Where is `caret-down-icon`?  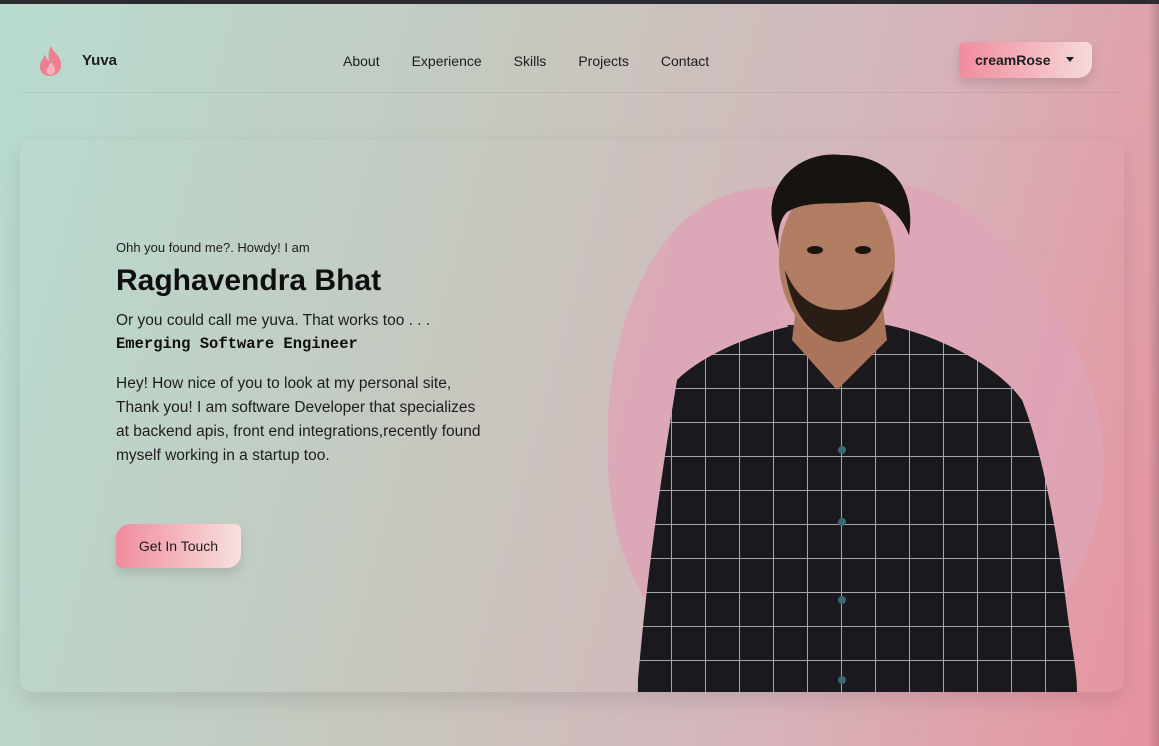
caret-down-icon is located at coordinates (1070, 59).